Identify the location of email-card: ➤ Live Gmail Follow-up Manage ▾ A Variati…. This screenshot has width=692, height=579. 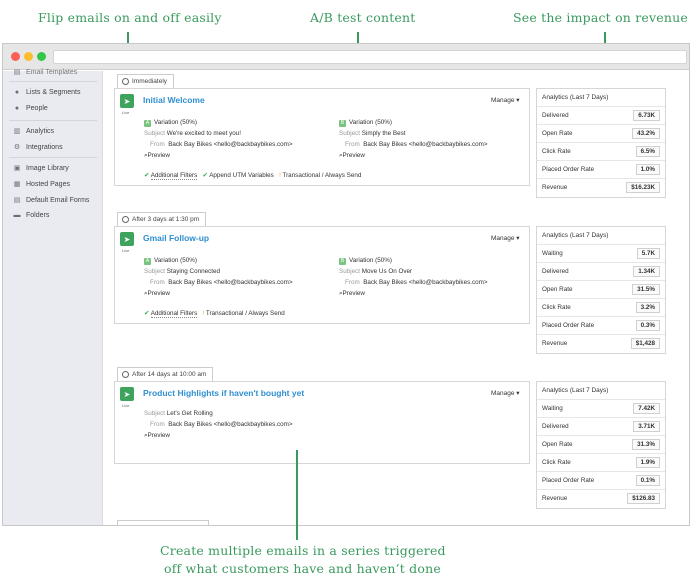
(322, 275).